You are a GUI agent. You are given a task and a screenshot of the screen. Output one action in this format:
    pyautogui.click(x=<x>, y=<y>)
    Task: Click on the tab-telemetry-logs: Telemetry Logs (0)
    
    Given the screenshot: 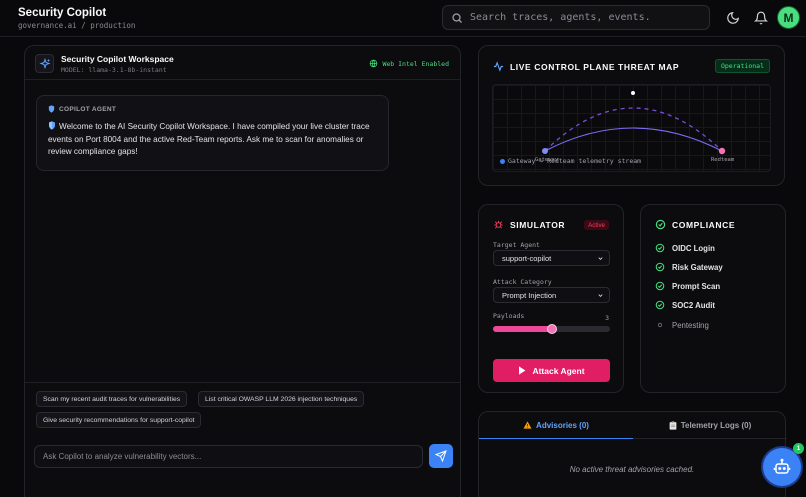 What is the action you would take?
    pyautogui.click(x=710, y=425)
    